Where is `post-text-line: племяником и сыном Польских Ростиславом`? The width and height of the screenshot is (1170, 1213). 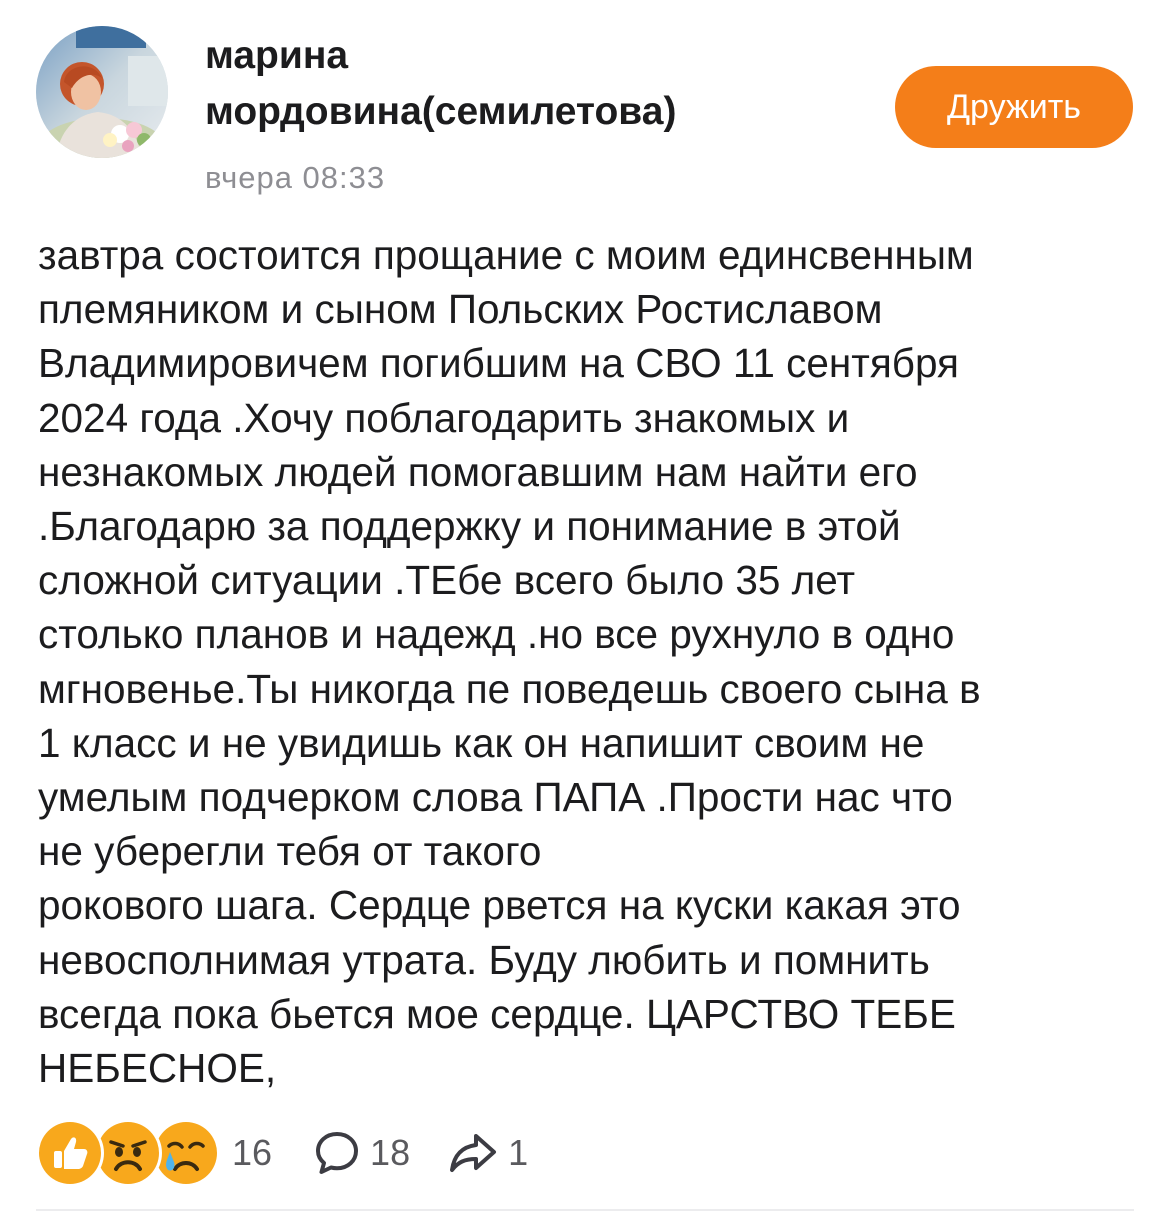 post-text-line: племяником и сыном Польских Ростиславом is located at coordinates (460, 309).